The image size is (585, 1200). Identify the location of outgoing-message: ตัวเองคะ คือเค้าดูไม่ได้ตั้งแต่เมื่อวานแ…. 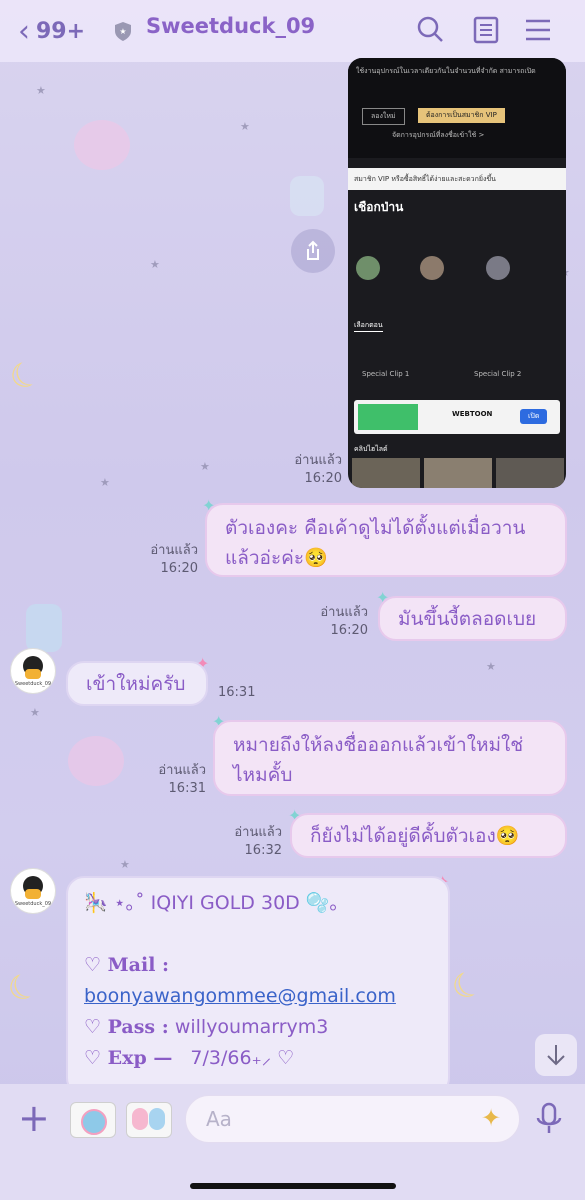
(386, 540).